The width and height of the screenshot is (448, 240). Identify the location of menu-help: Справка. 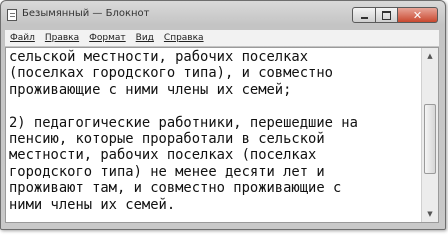
(184, 38).